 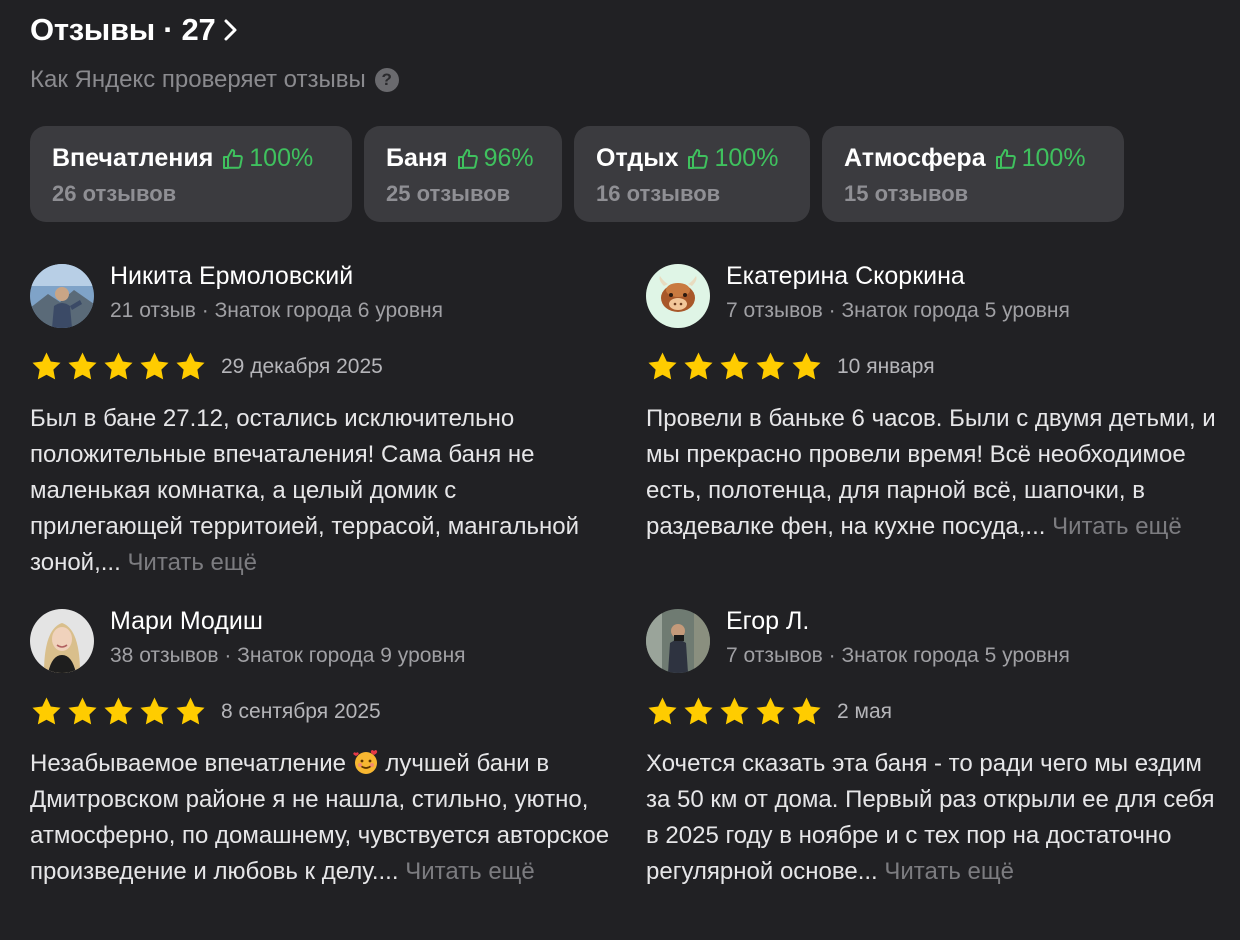 I want to click on author-name: Егор Л., so click(x=898, y=621).